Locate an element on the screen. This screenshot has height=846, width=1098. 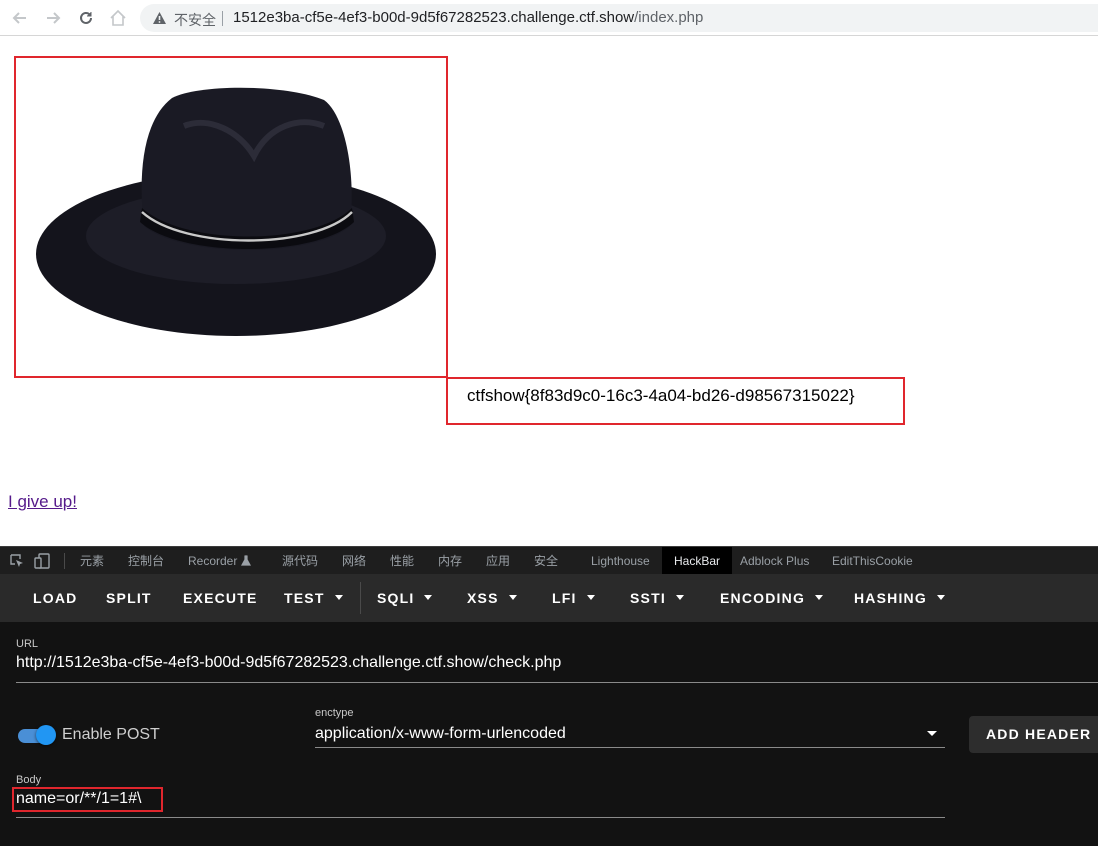
enctype-select: application/x-www-form-urlencoded is located at coordinates (440, 734).